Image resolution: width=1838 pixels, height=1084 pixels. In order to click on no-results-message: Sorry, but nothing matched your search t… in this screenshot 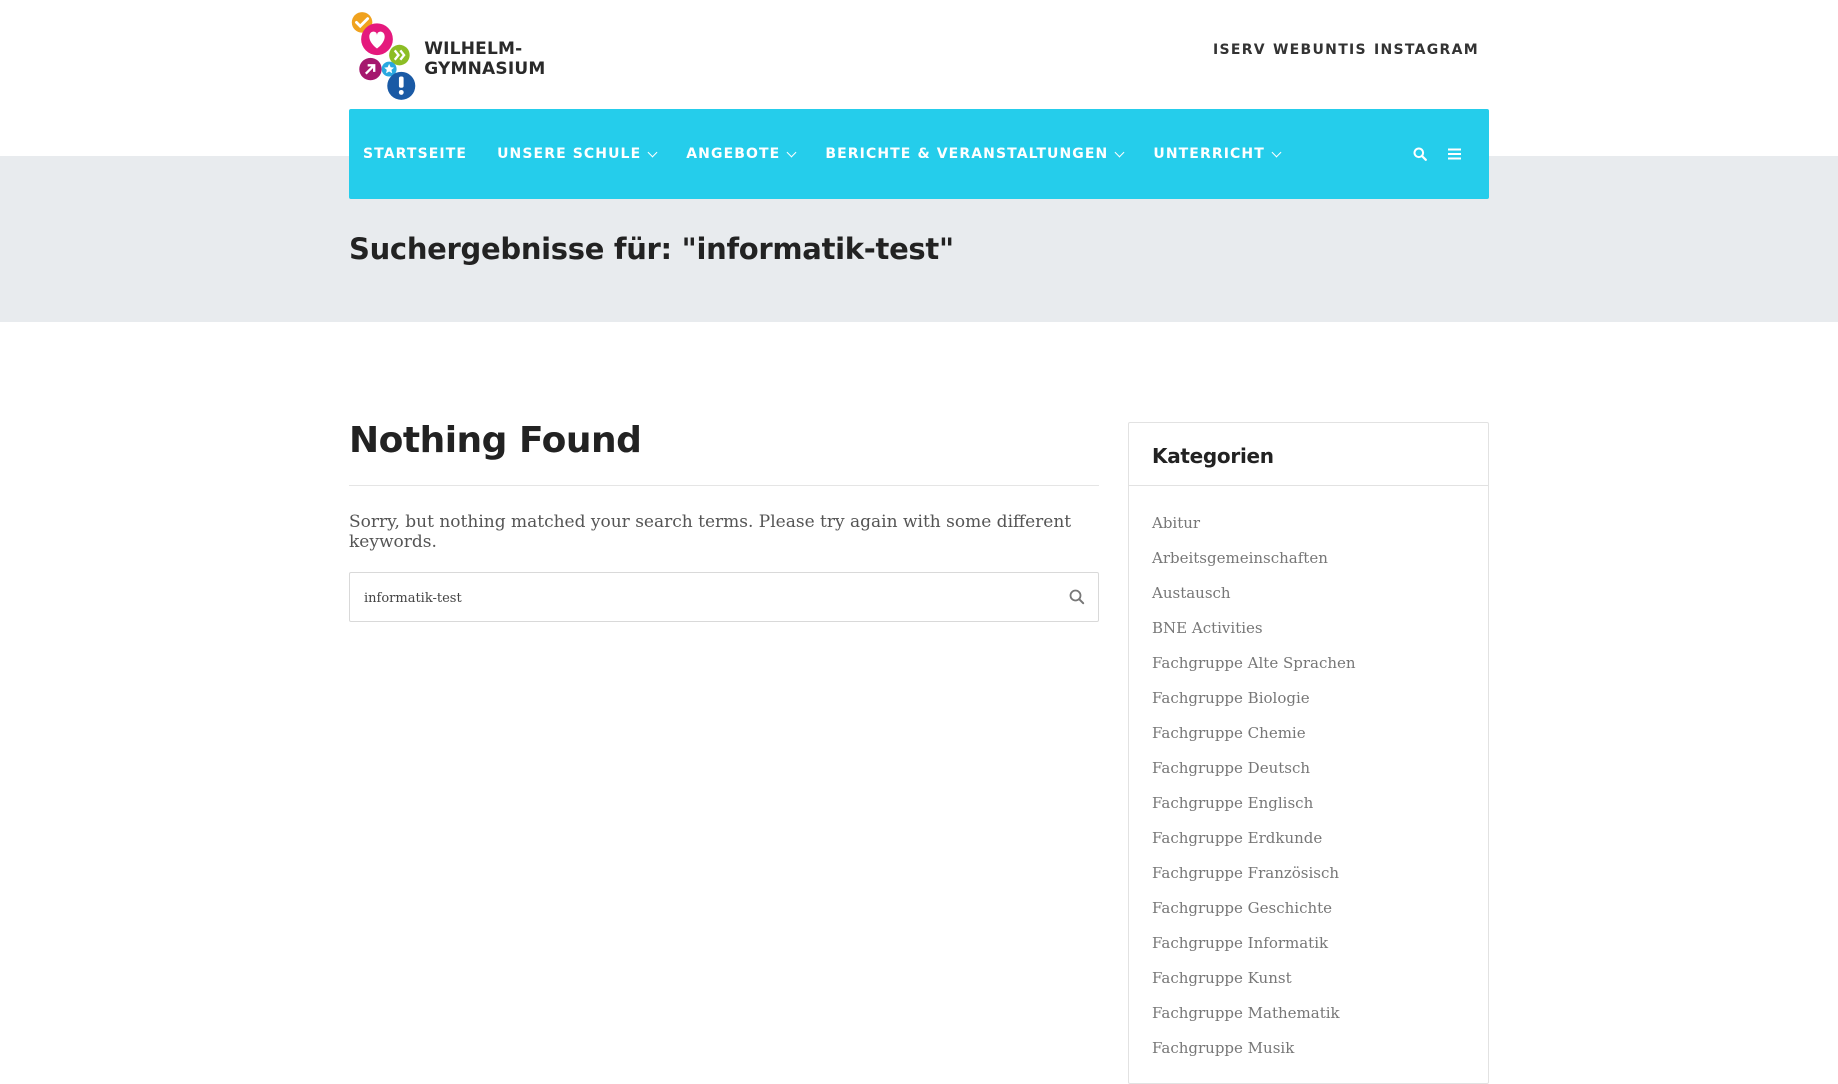, I will do `click(710, 532)`.